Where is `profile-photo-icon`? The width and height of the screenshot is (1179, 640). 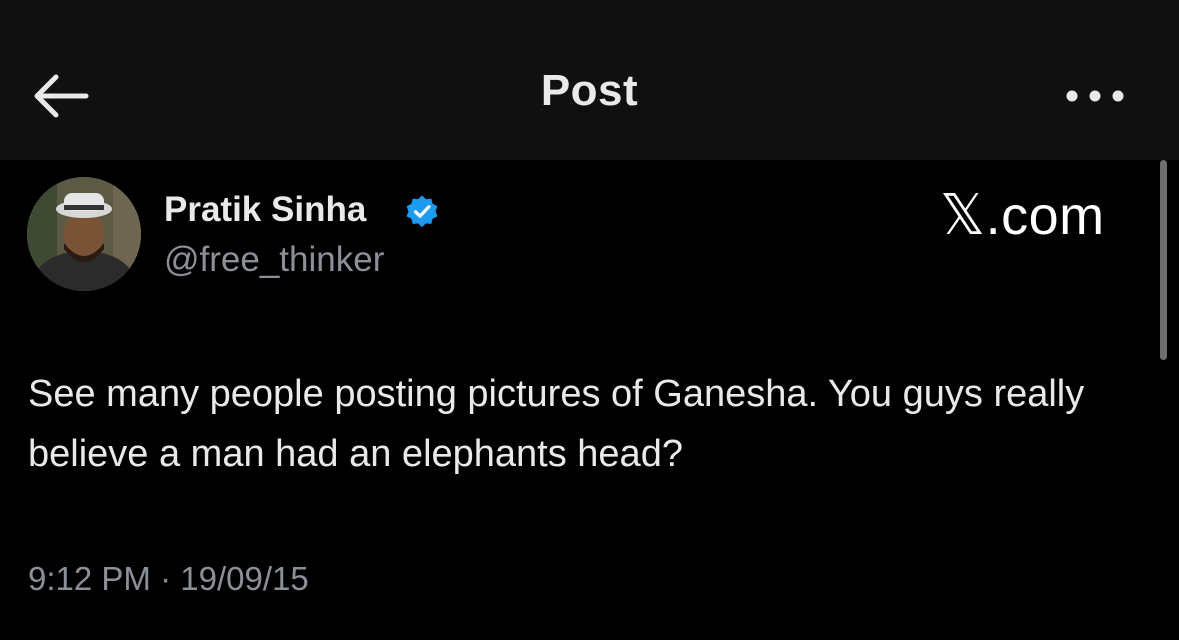
profile-photo-icon is located at coordinates (84, 234).